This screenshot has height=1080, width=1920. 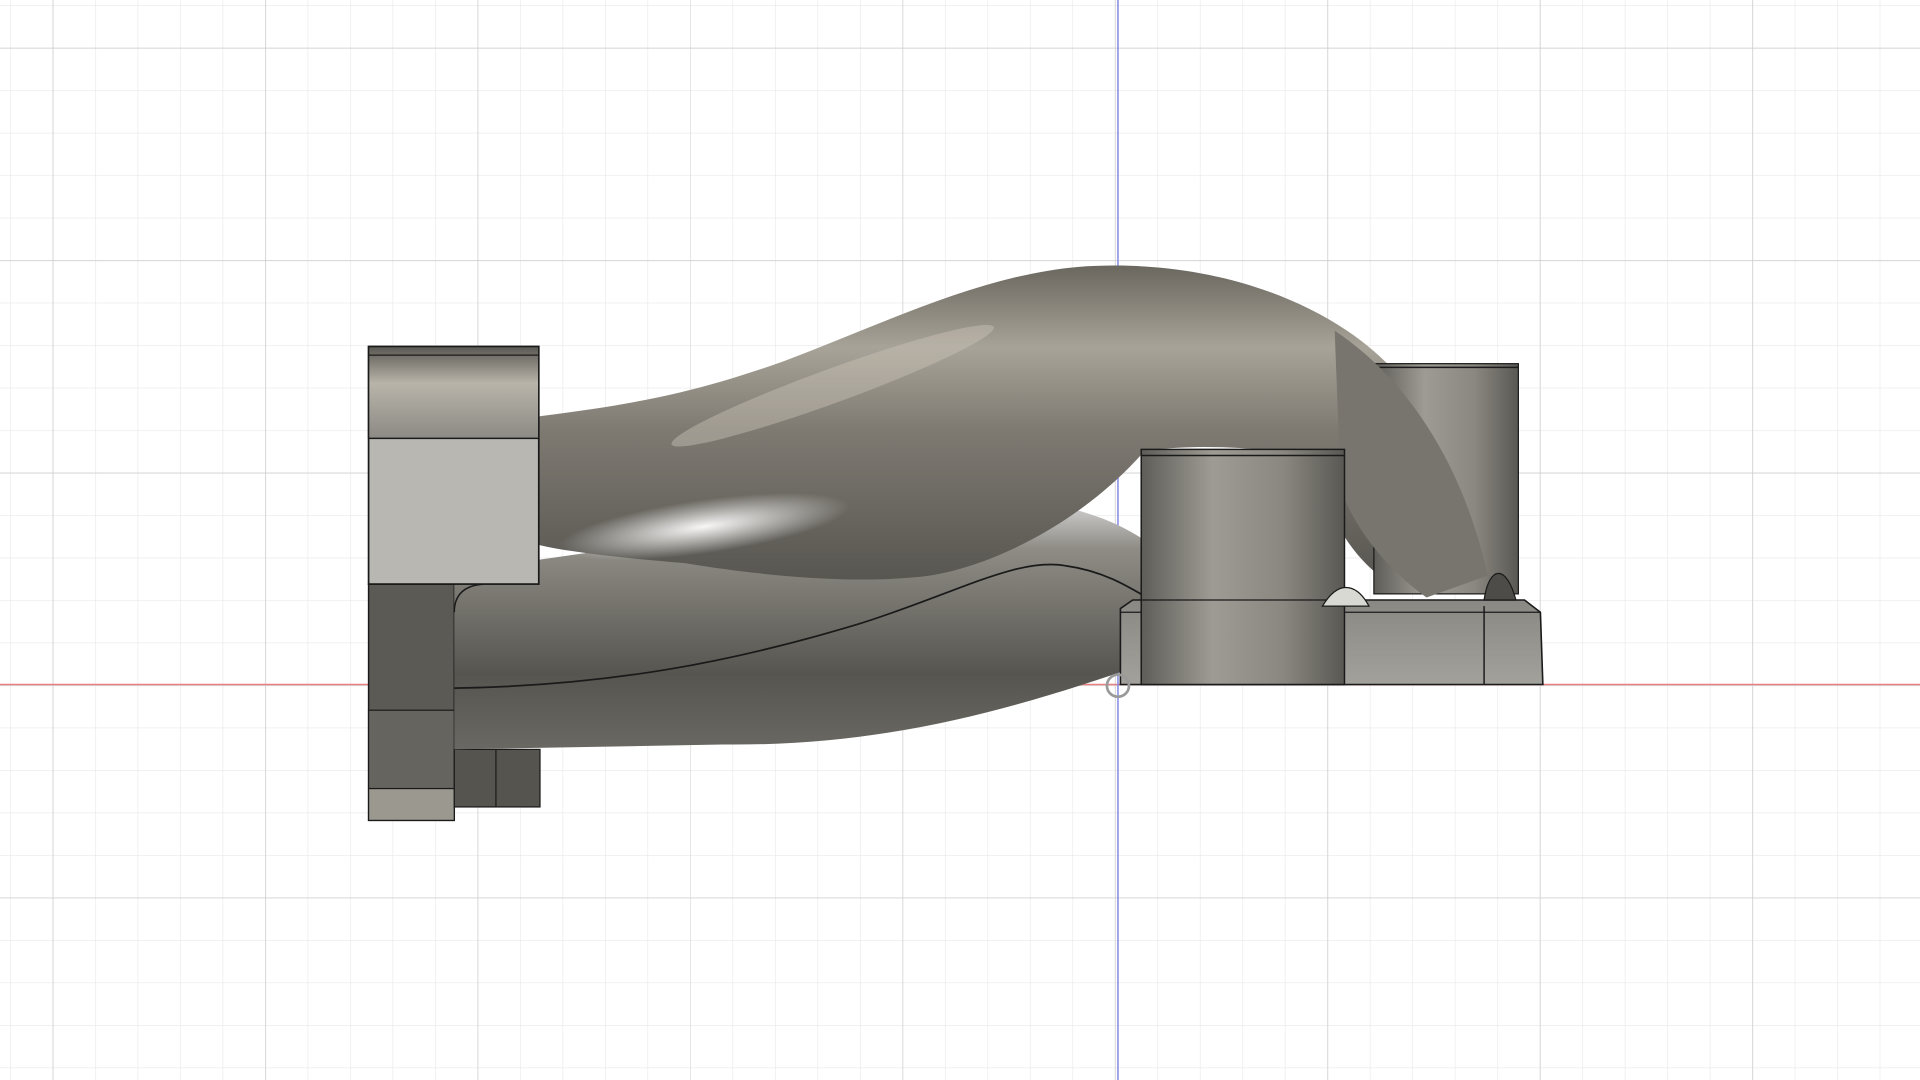 I want to click on left-flange-tab, so click(x=497, y=778).